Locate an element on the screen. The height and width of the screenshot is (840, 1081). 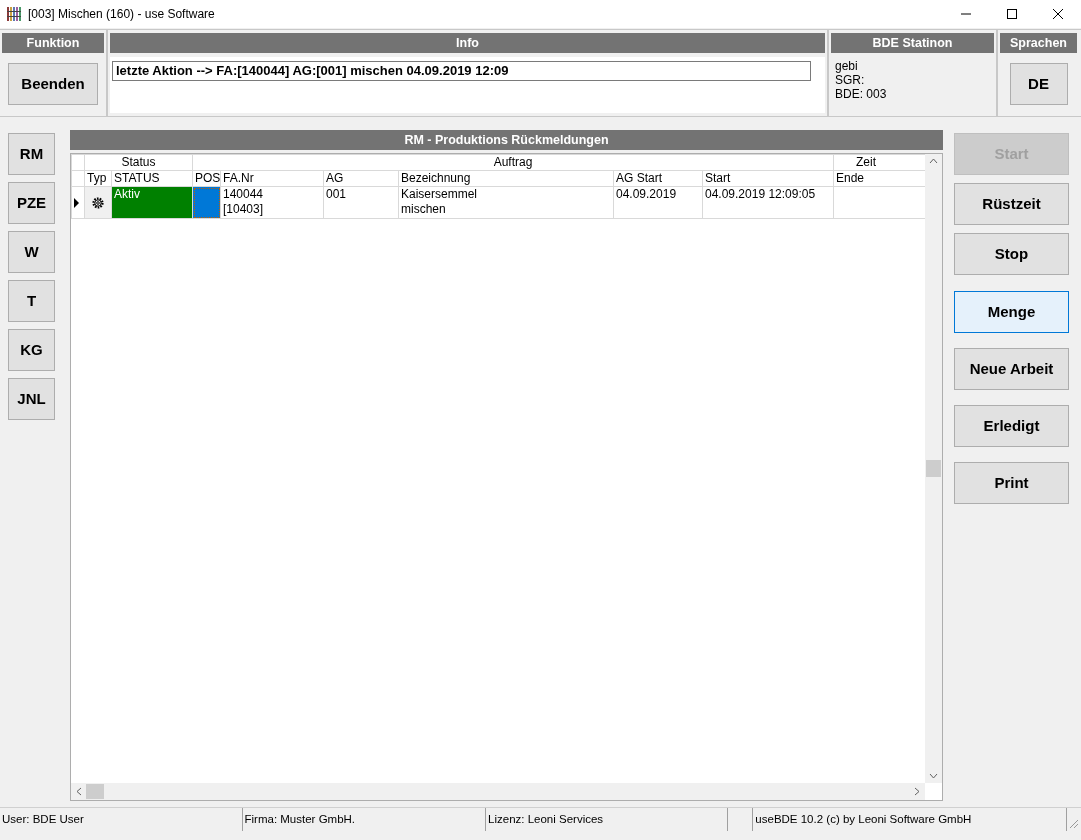
table-cell: 04.09.2019 is located at coordinates (658, 202).